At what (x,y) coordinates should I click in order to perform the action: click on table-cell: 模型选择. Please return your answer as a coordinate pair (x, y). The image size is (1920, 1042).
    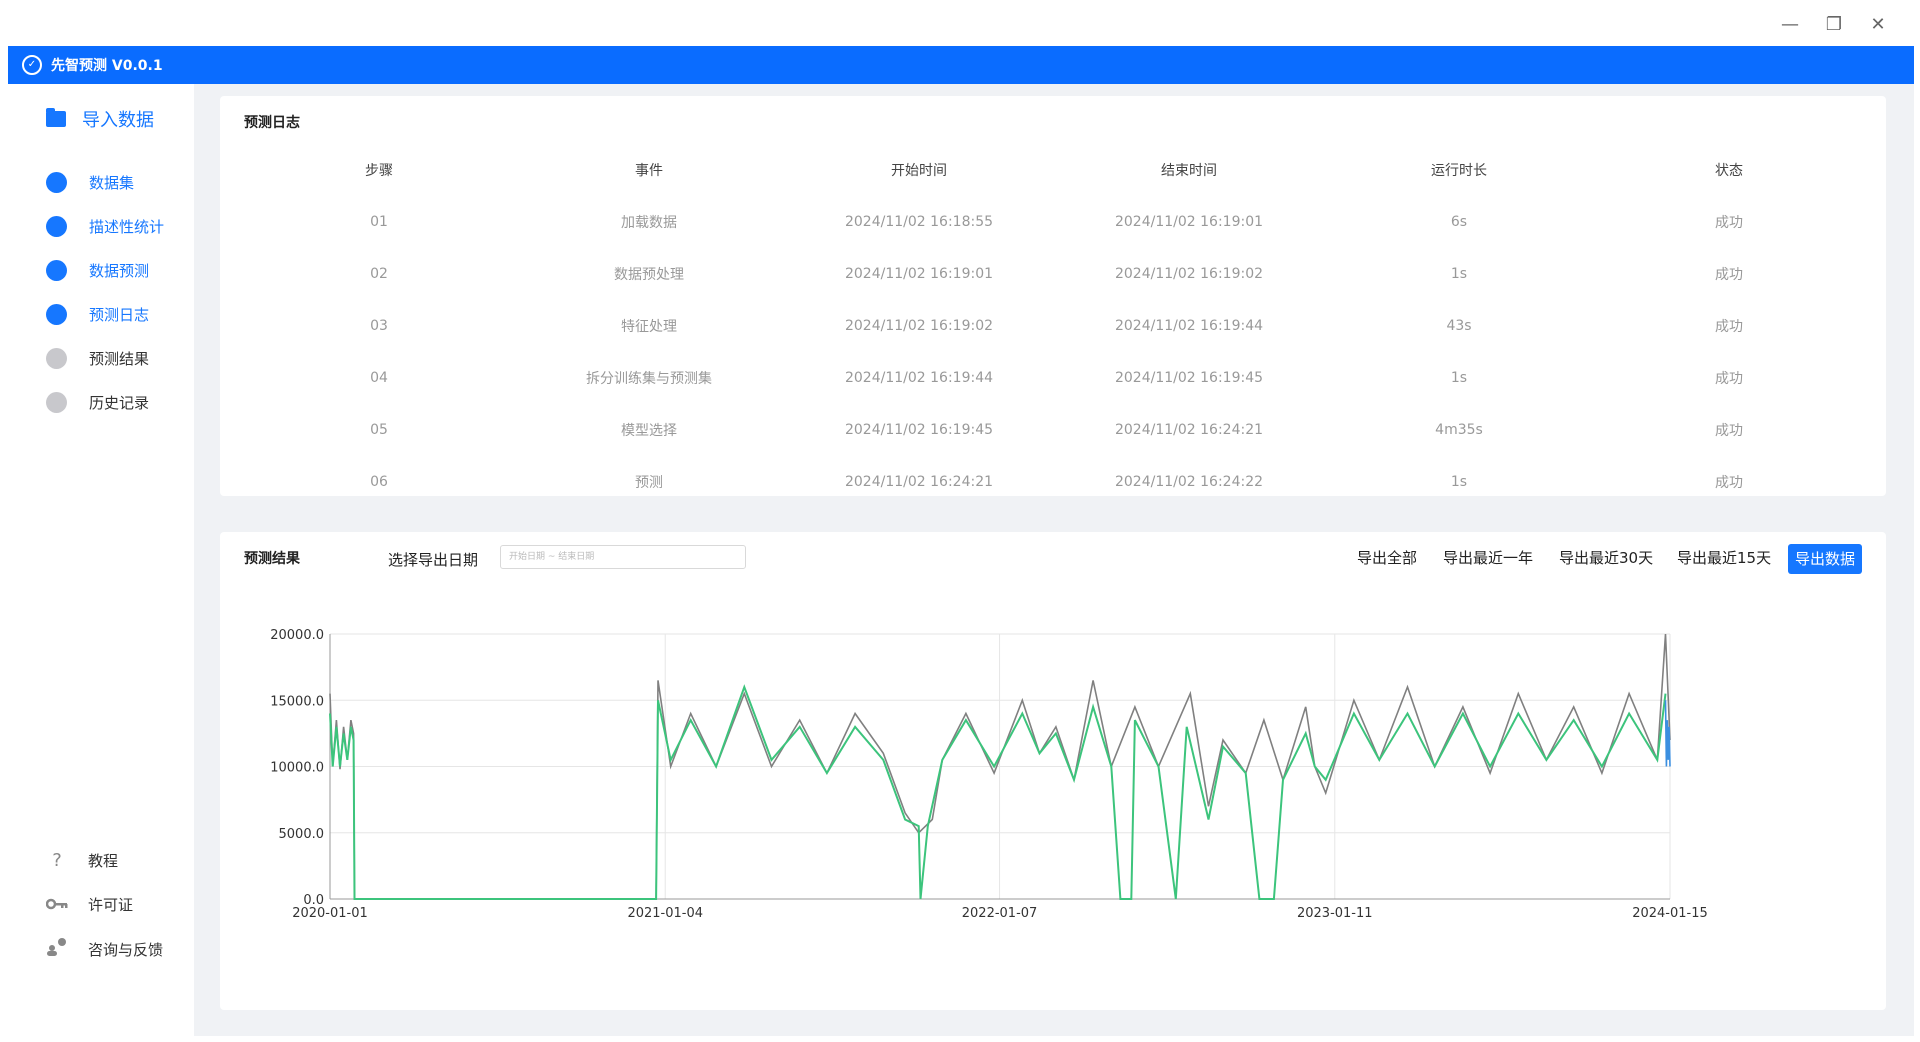
    Looking at the image, I should click on (649, 431).